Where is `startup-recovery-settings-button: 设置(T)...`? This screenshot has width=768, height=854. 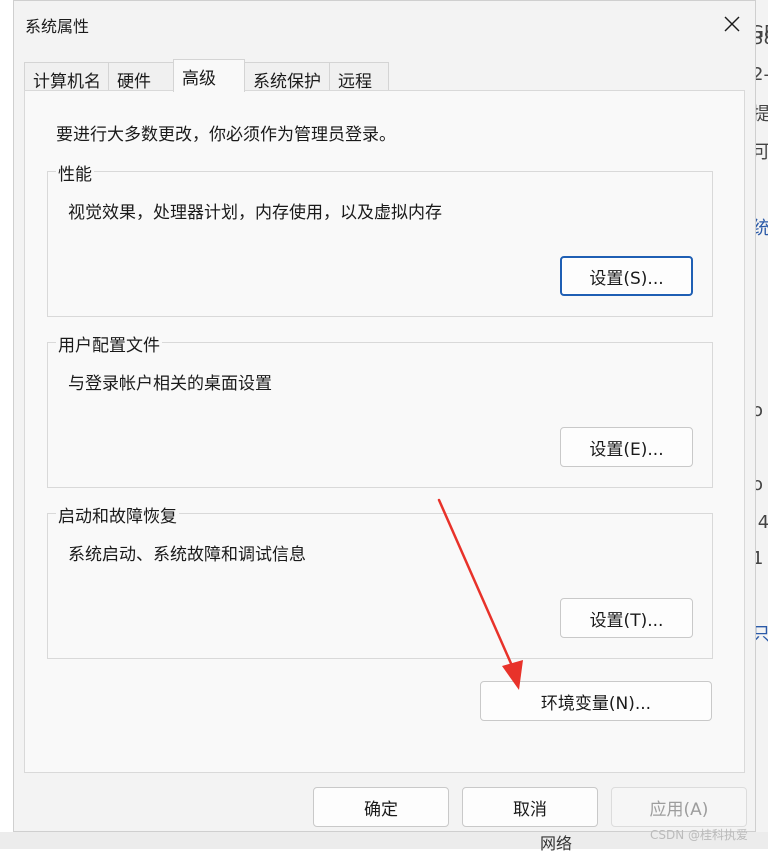 startup-recovery-settings-button: 设置(T)... is located at coordinates (626, 618).